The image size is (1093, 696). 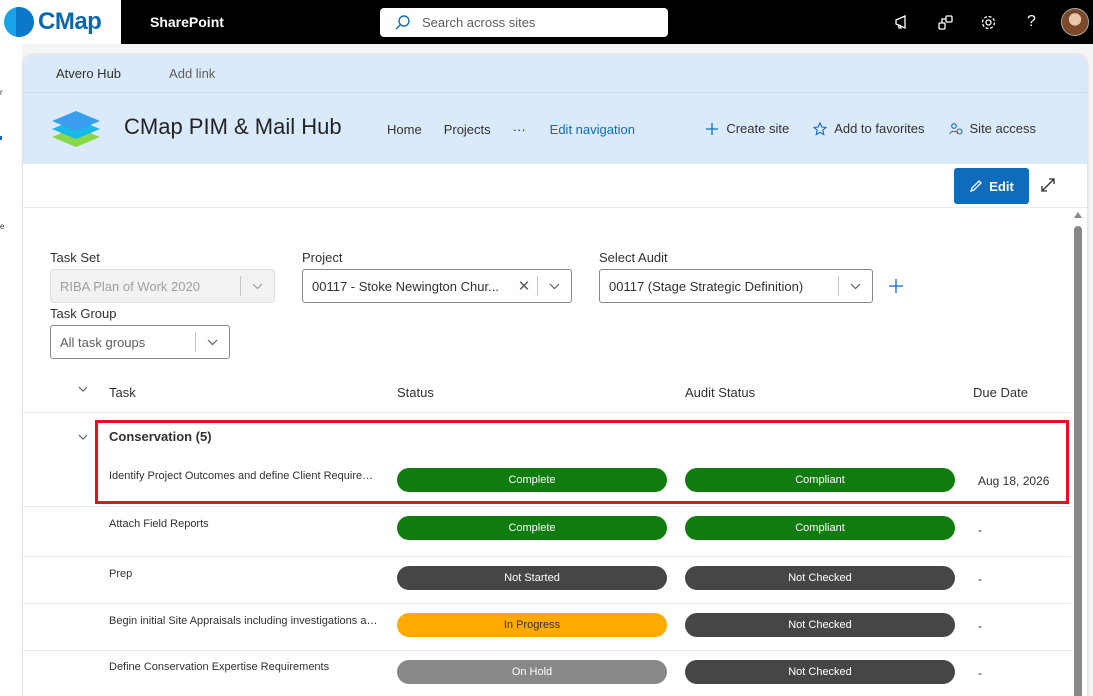 What do you see at coordinates (103, 342) in the screenshot?
I see `task-group-value: All task groups` at bounding box center [103, 342].